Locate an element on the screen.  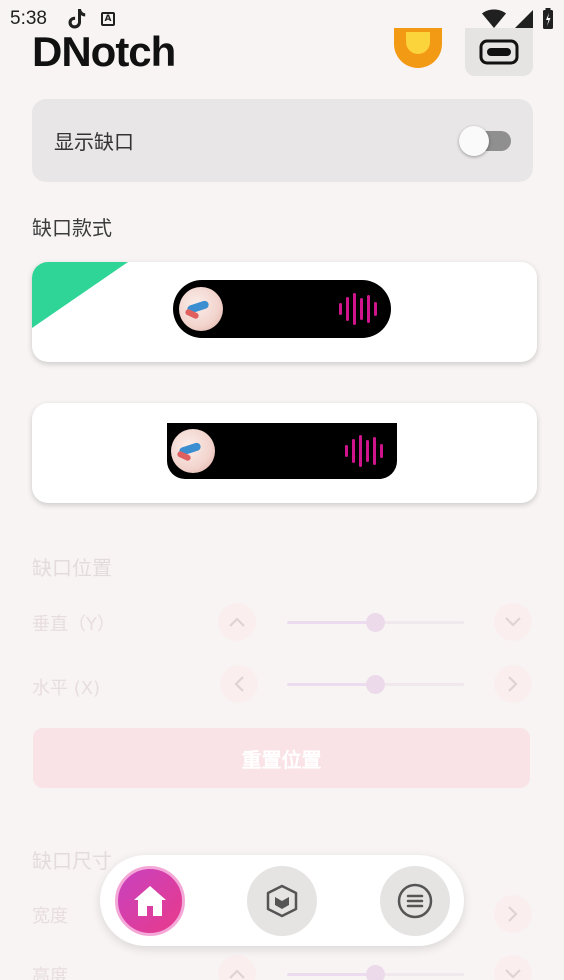
battery-icon is located at coordinates (548, 18).